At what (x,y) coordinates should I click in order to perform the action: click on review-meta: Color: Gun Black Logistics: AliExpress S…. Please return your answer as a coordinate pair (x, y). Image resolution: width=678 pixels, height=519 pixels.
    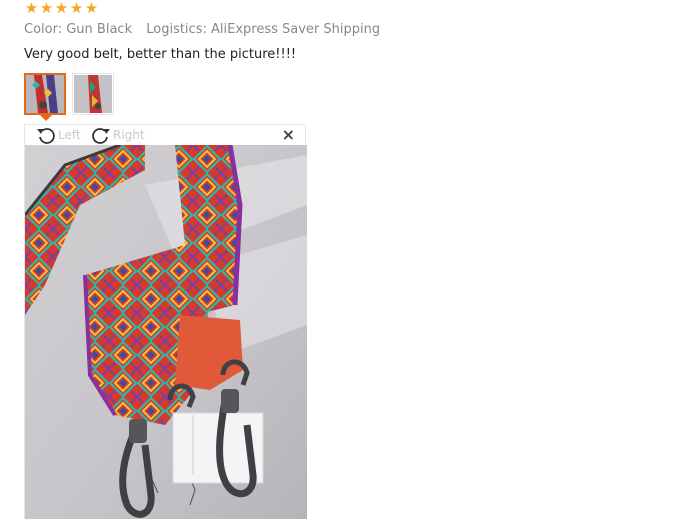
    Looking at the image, I should click on (207, 29).